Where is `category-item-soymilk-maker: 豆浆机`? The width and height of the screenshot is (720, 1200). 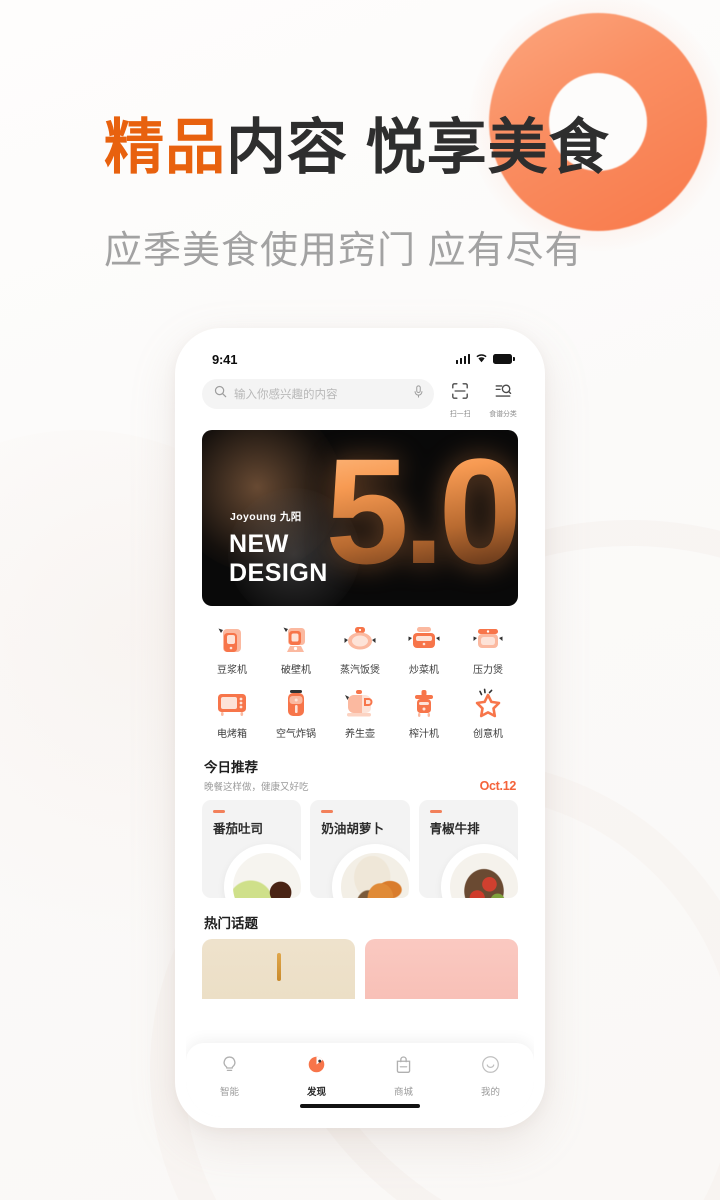
category-item-soymilk-maker: 豆浆机 is located at coordinates (232, 650).